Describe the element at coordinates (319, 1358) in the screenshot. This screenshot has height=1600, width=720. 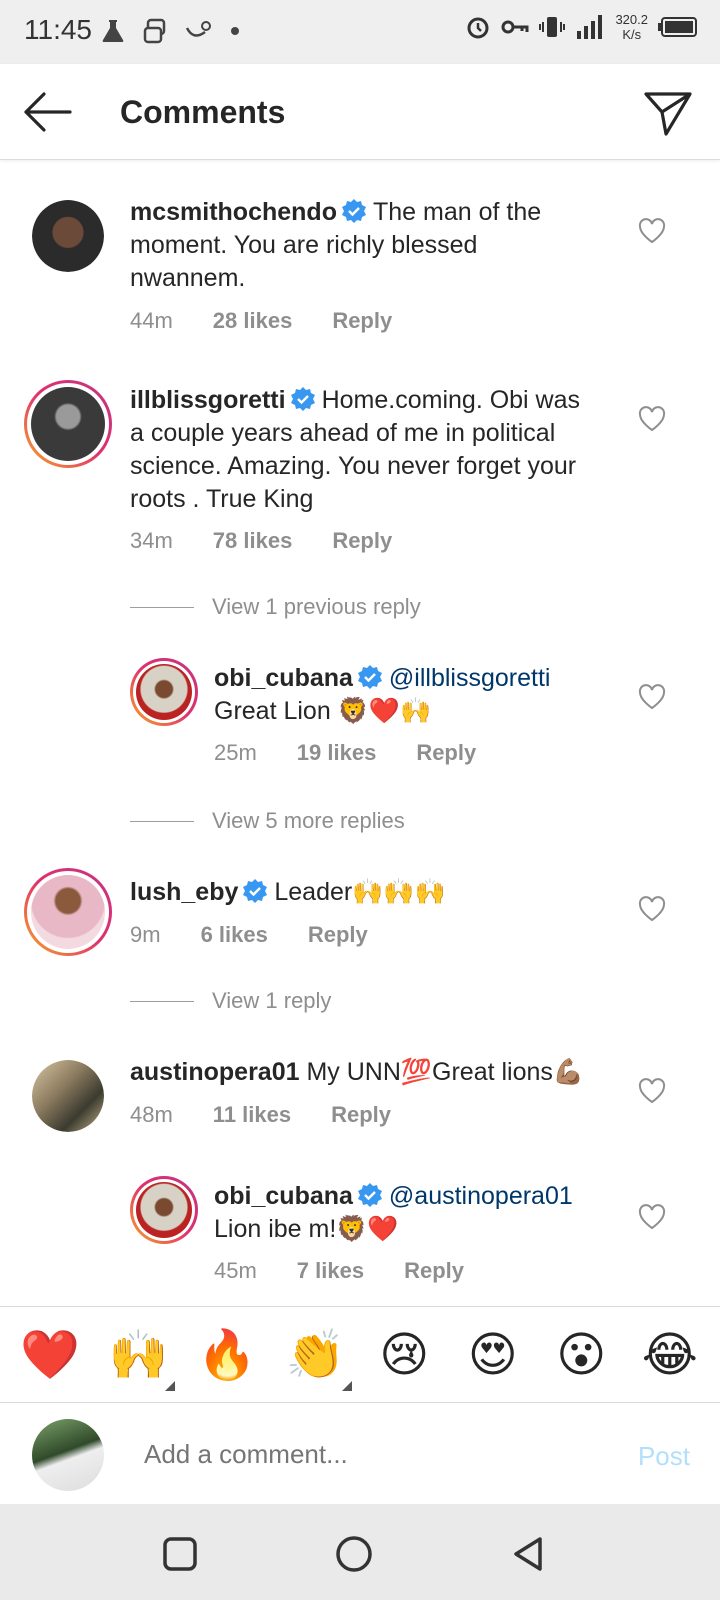
I see `reaction-clap: 👏` at that location.